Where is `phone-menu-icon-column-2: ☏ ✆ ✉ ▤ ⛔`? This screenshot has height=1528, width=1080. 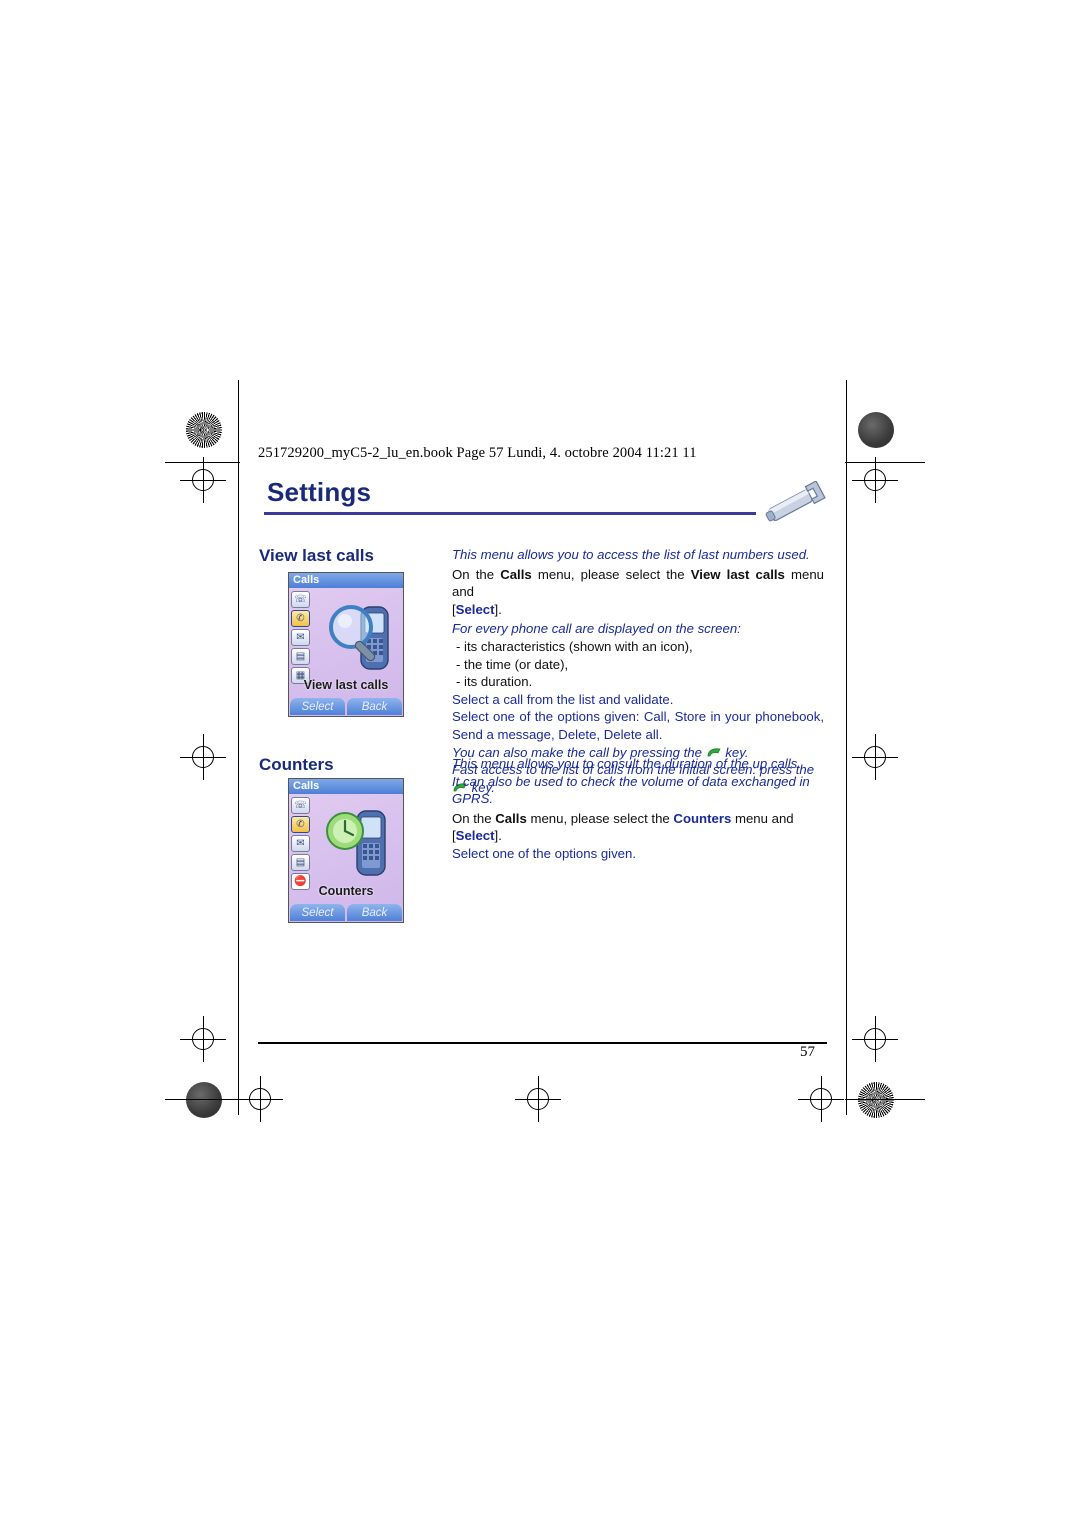
phone-menu-icon-column-2: ☏ ✆ ✉ ▤ ⛔ is located at coordinates (302, 844).